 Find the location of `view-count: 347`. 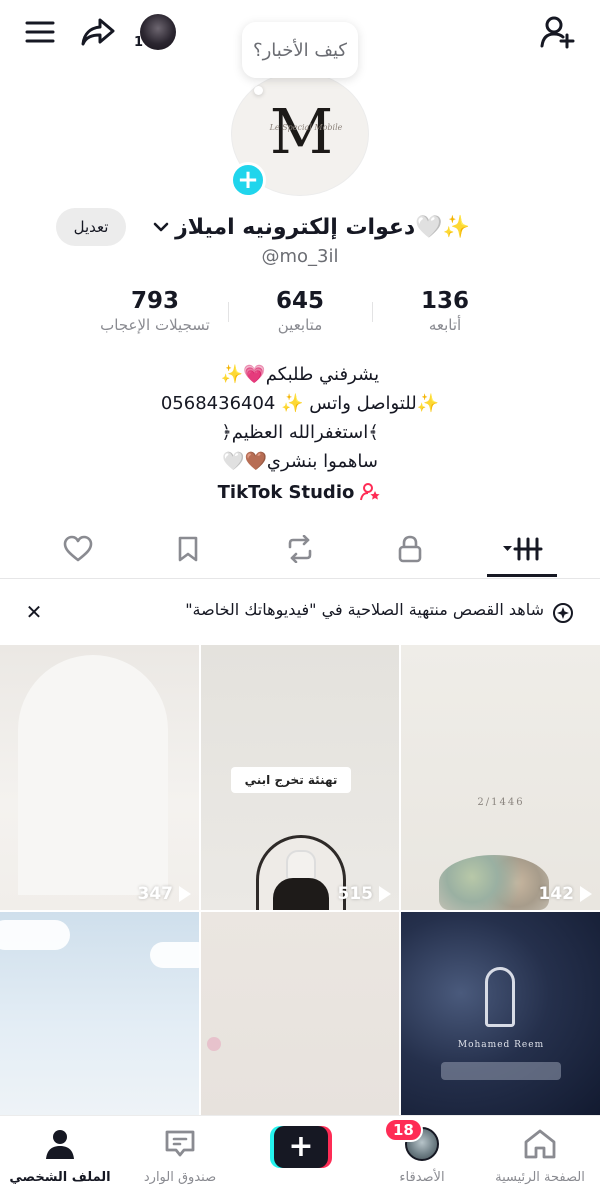

view-count: 347 is located at coordinates (164, 894).